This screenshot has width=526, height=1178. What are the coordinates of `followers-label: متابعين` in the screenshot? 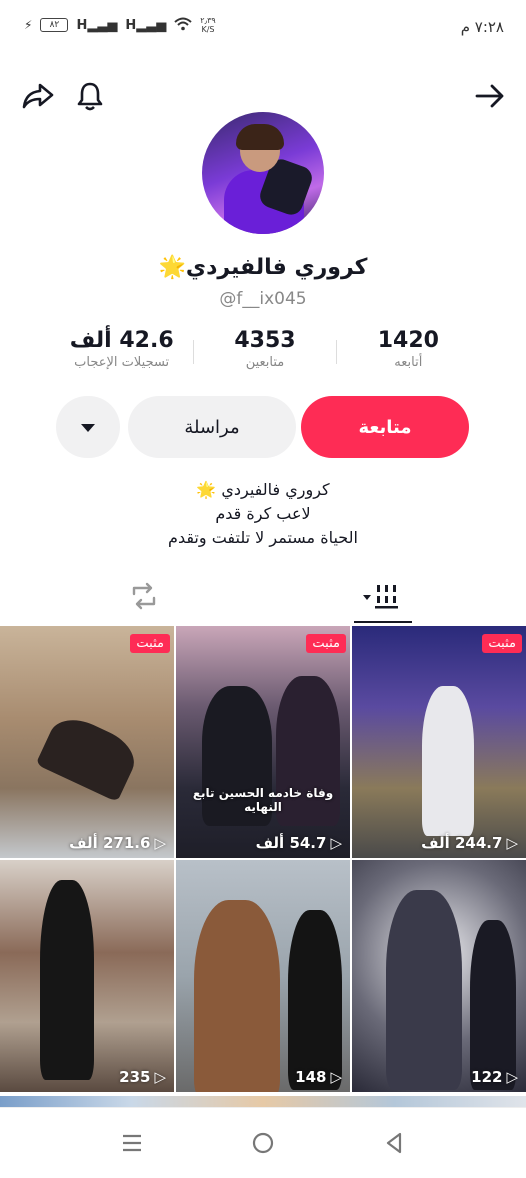 It's located at (265, 362).